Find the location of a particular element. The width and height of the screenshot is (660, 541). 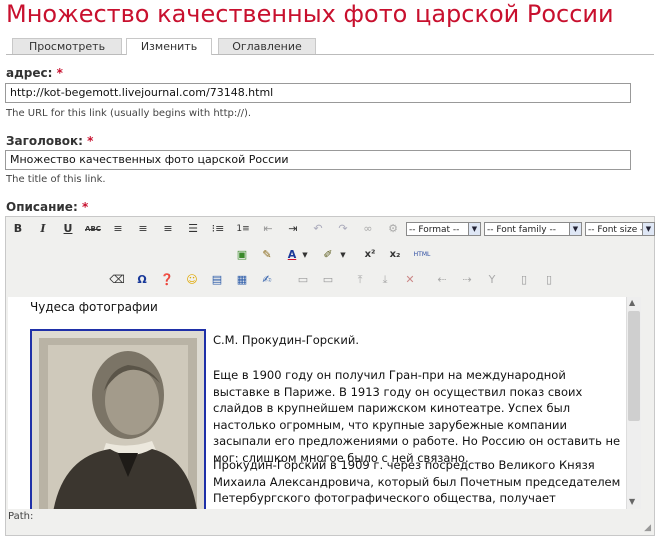

col-before-icon: ⇠ is located at coordinates (442, 280).